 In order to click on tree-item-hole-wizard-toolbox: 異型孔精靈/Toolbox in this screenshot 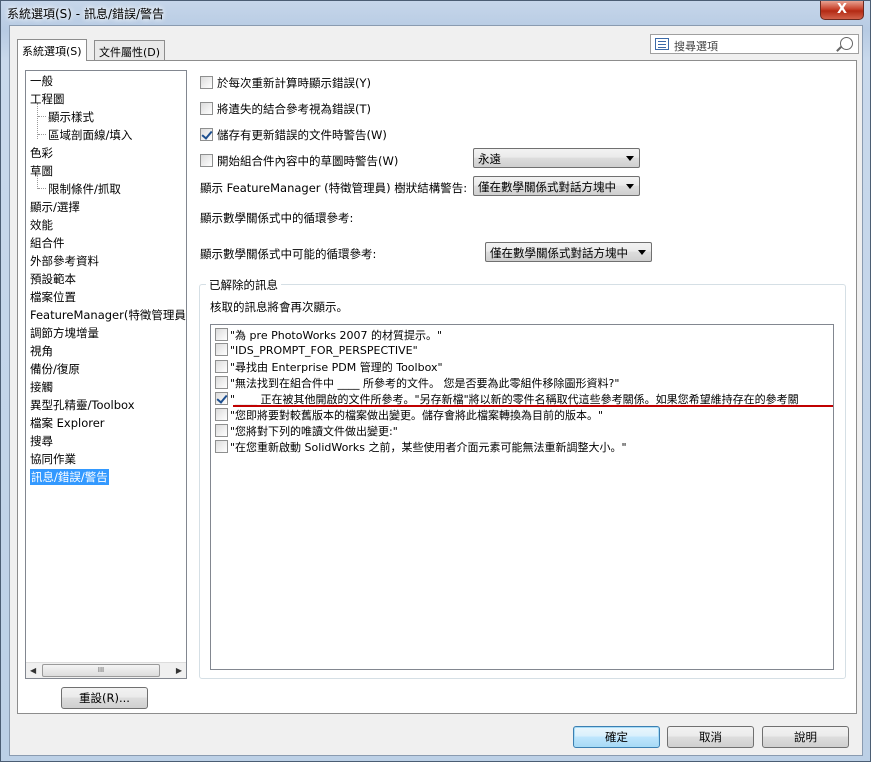, I will do `click(82, 405)`.